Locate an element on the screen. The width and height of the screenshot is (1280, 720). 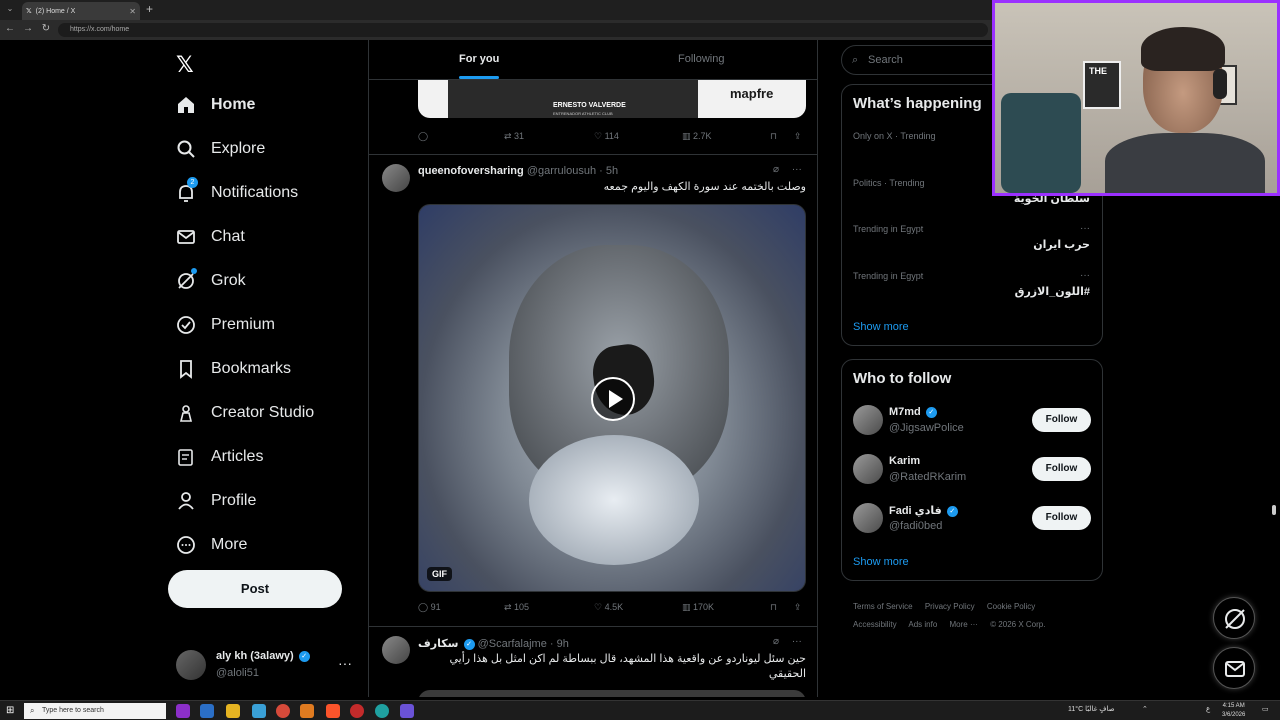
tab-following: Following is located at coordinates (701, 59).